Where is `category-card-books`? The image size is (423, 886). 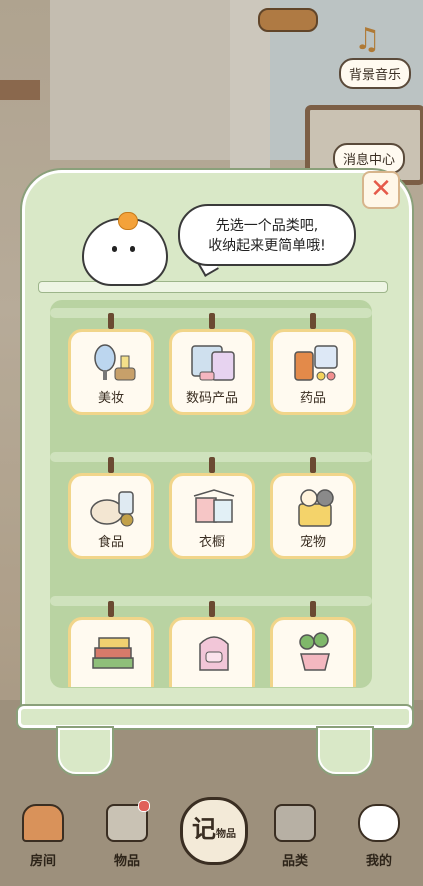
category-card-books is located at coordinates (111, 652).